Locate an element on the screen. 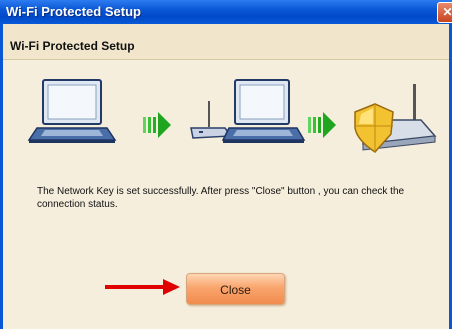 The image size is (452, 329). close-button-label: Close is located at coordinates (235, 290).